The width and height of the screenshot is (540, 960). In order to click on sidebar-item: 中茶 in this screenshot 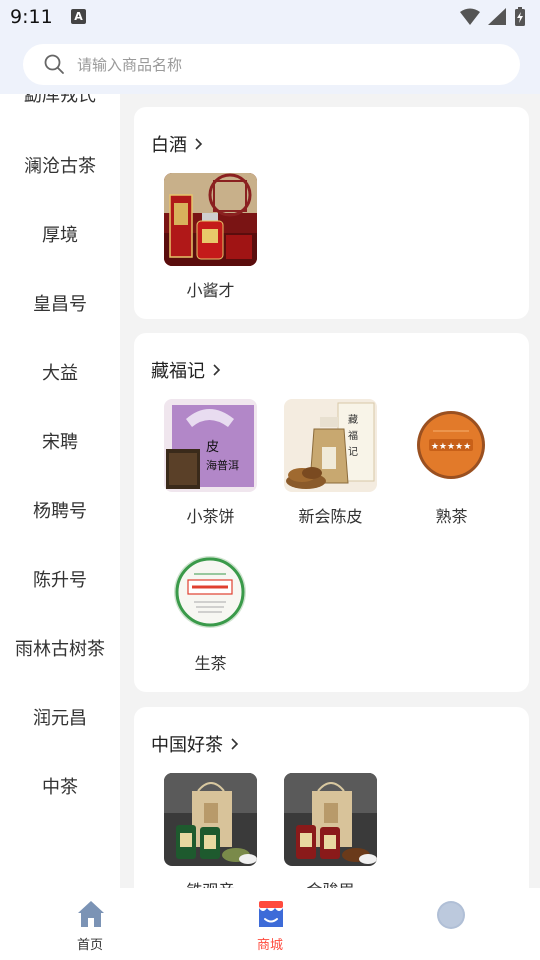, I will do `click(60, 787)`.